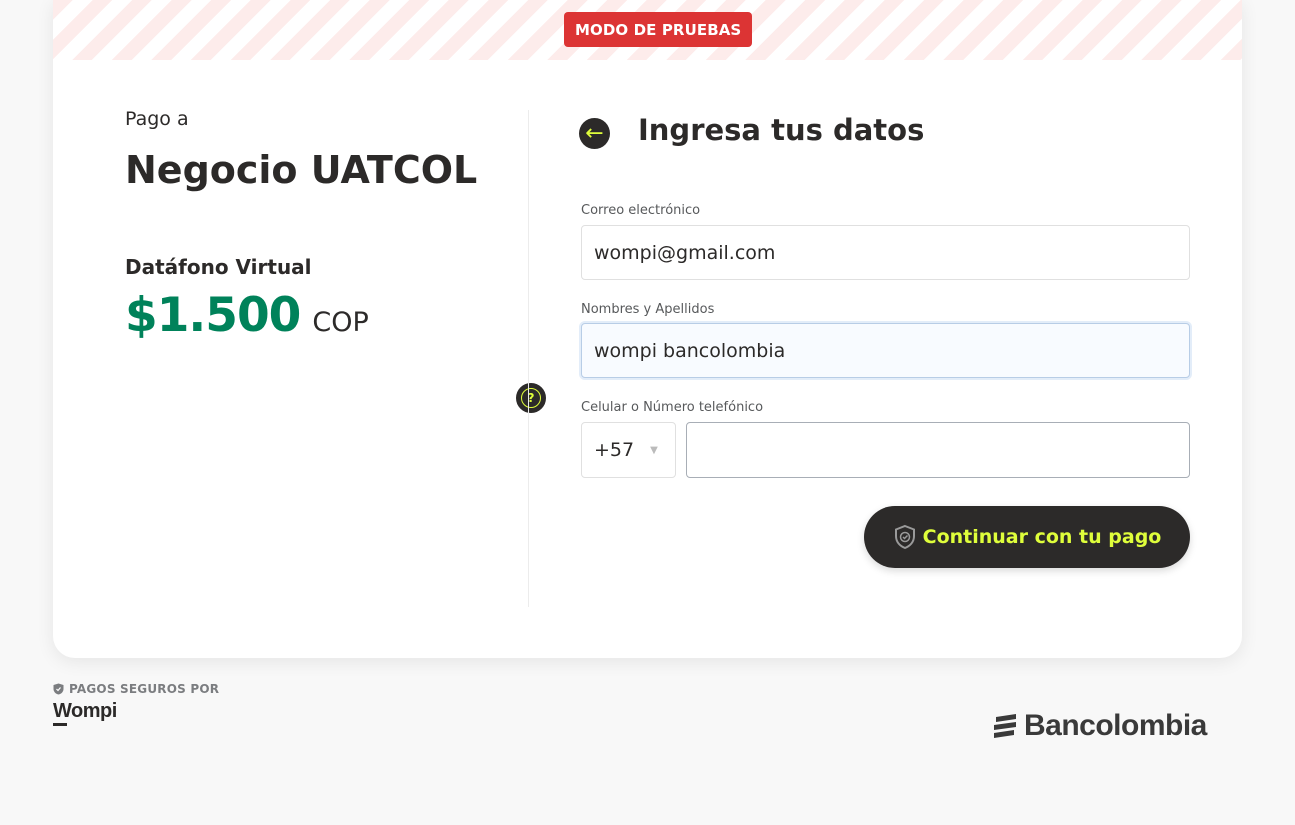 The width and height of the screenshot is (1295, 825). I want to click on chevron-down-icon: ▼, so click(654, 450).